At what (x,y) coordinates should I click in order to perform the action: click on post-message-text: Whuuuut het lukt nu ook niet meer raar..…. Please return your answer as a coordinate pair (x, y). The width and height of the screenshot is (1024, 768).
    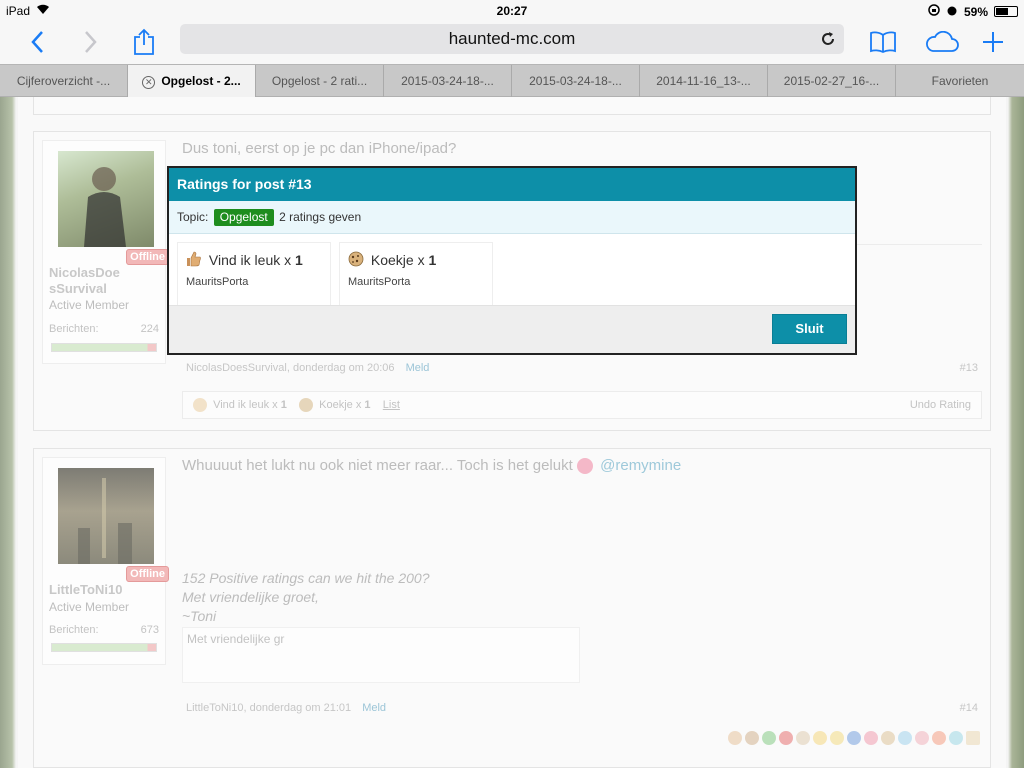
    Looking at the image, I should click on (377, 465).